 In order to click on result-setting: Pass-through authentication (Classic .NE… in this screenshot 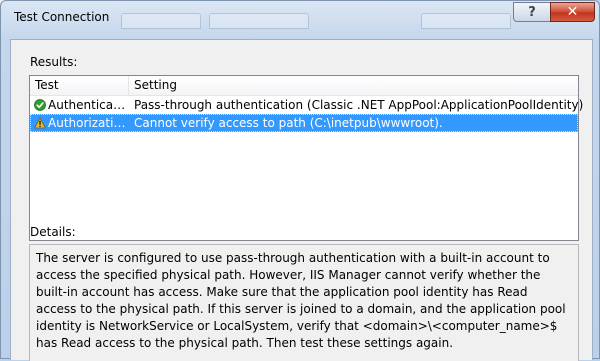, I will do `click(359, 105)`.